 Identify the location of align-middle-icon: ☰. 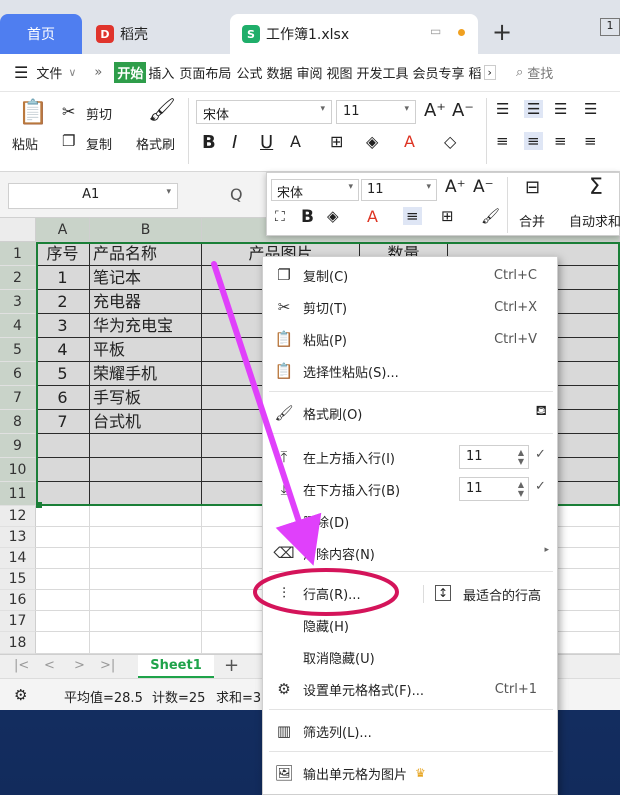
(534, 109).